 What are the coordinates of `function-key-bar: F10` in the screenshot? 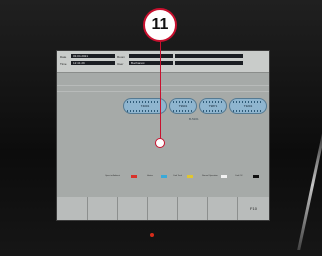 It's located at (163, 208).